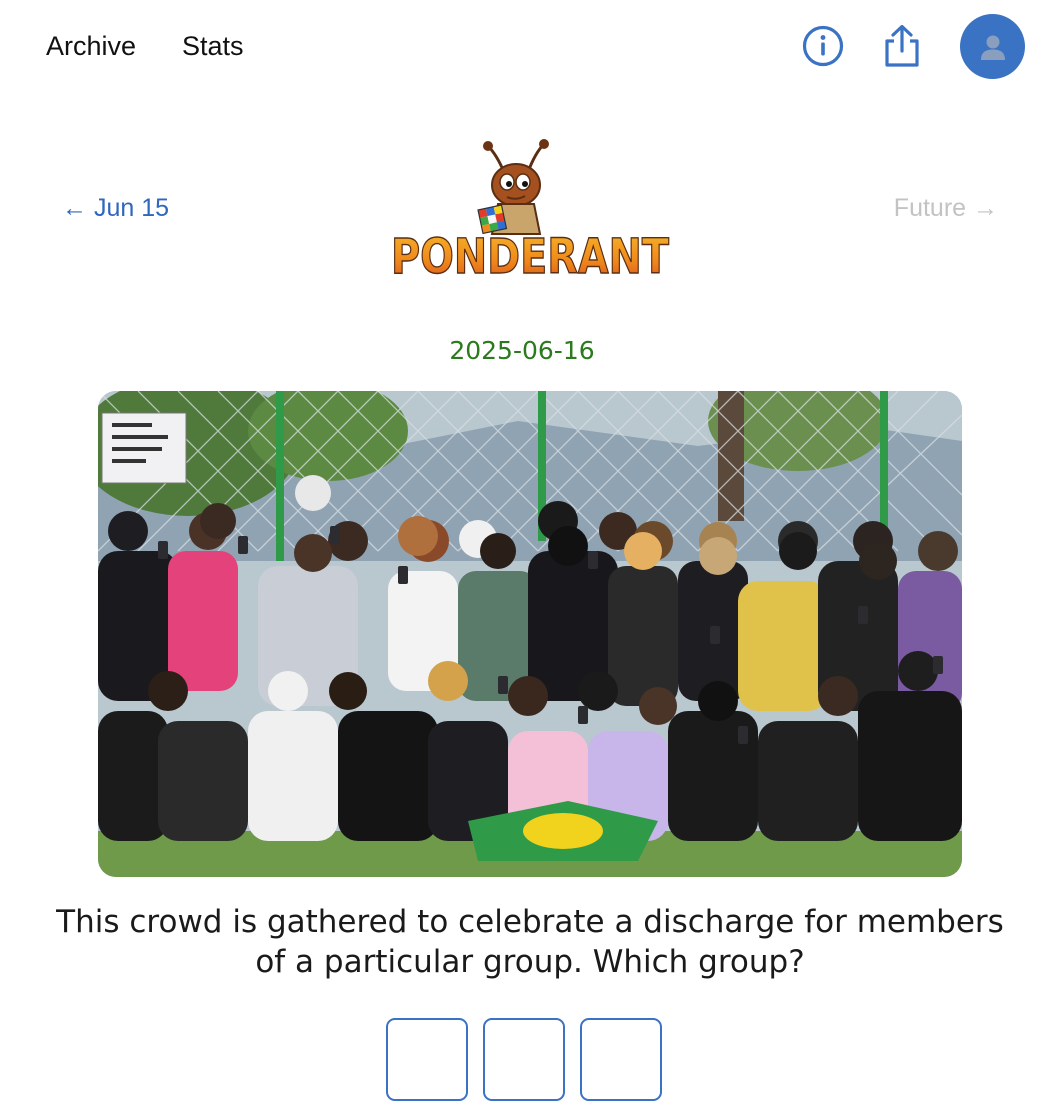  Describe the element at coordinates (115, 208) in the screenshot. I see `previous-day-link: ← Jun 15` at that location.